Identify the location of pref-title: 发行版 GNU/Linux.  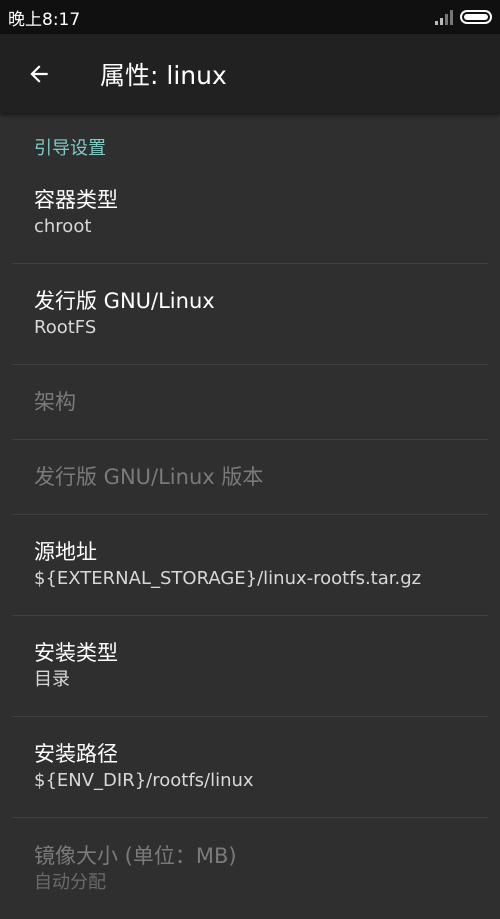
(124, 301).